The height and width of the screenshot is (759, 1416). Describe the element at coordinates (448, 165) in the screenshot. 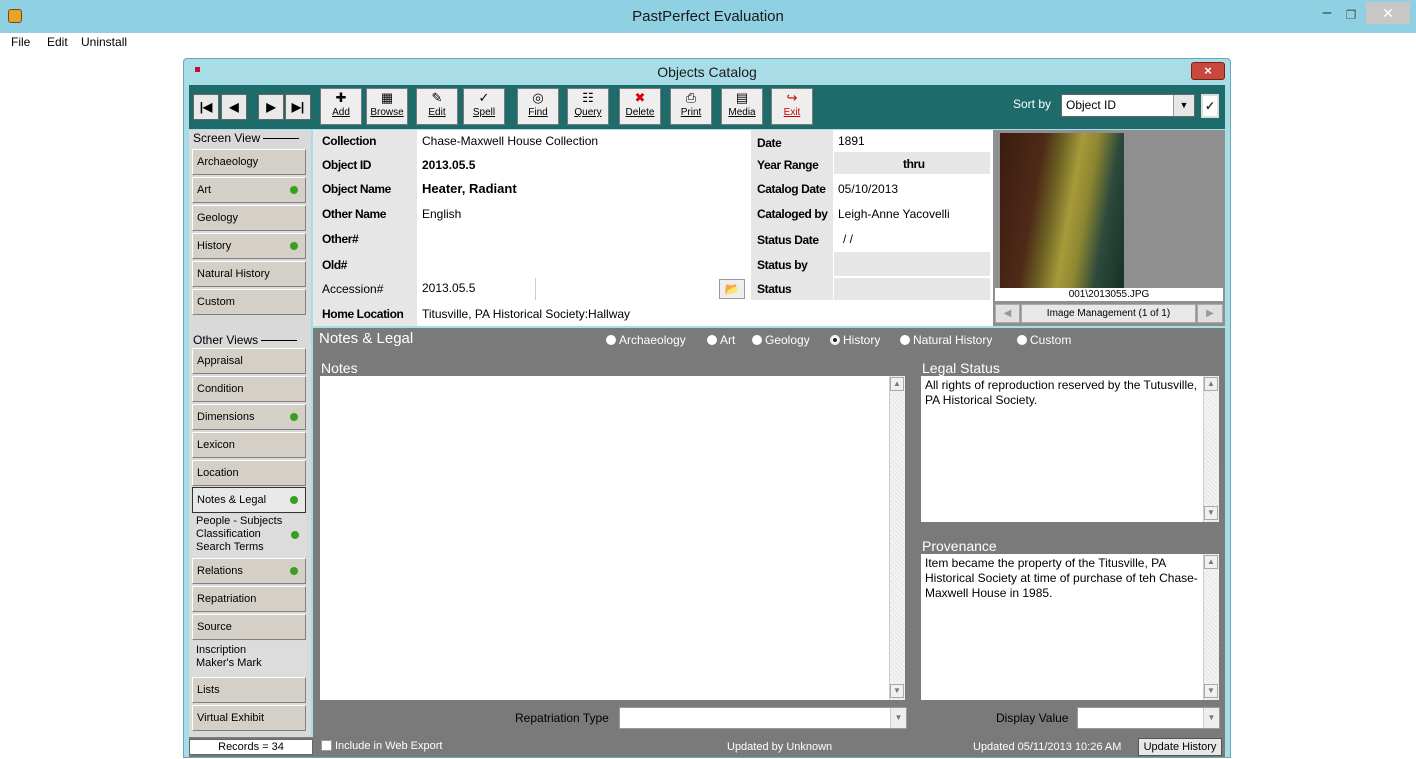

I see `object-id-field: 2013.05.5` at that location.